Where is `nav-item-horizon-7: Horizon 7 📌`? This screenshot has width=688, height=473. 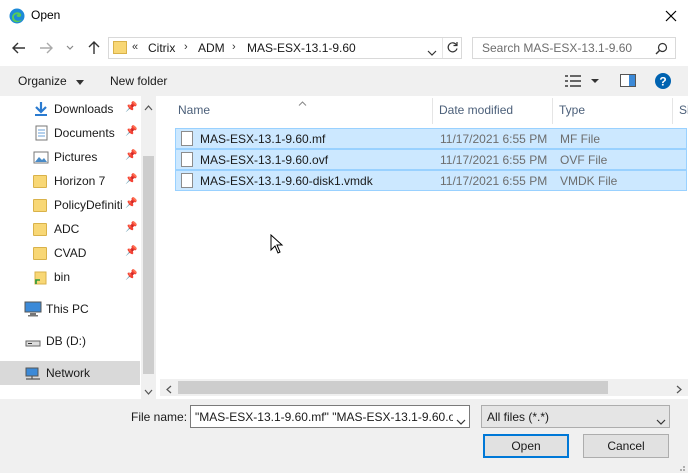
nav-item-horizon-7: Horizon 7 📌 is located at coordinates (70, 181).